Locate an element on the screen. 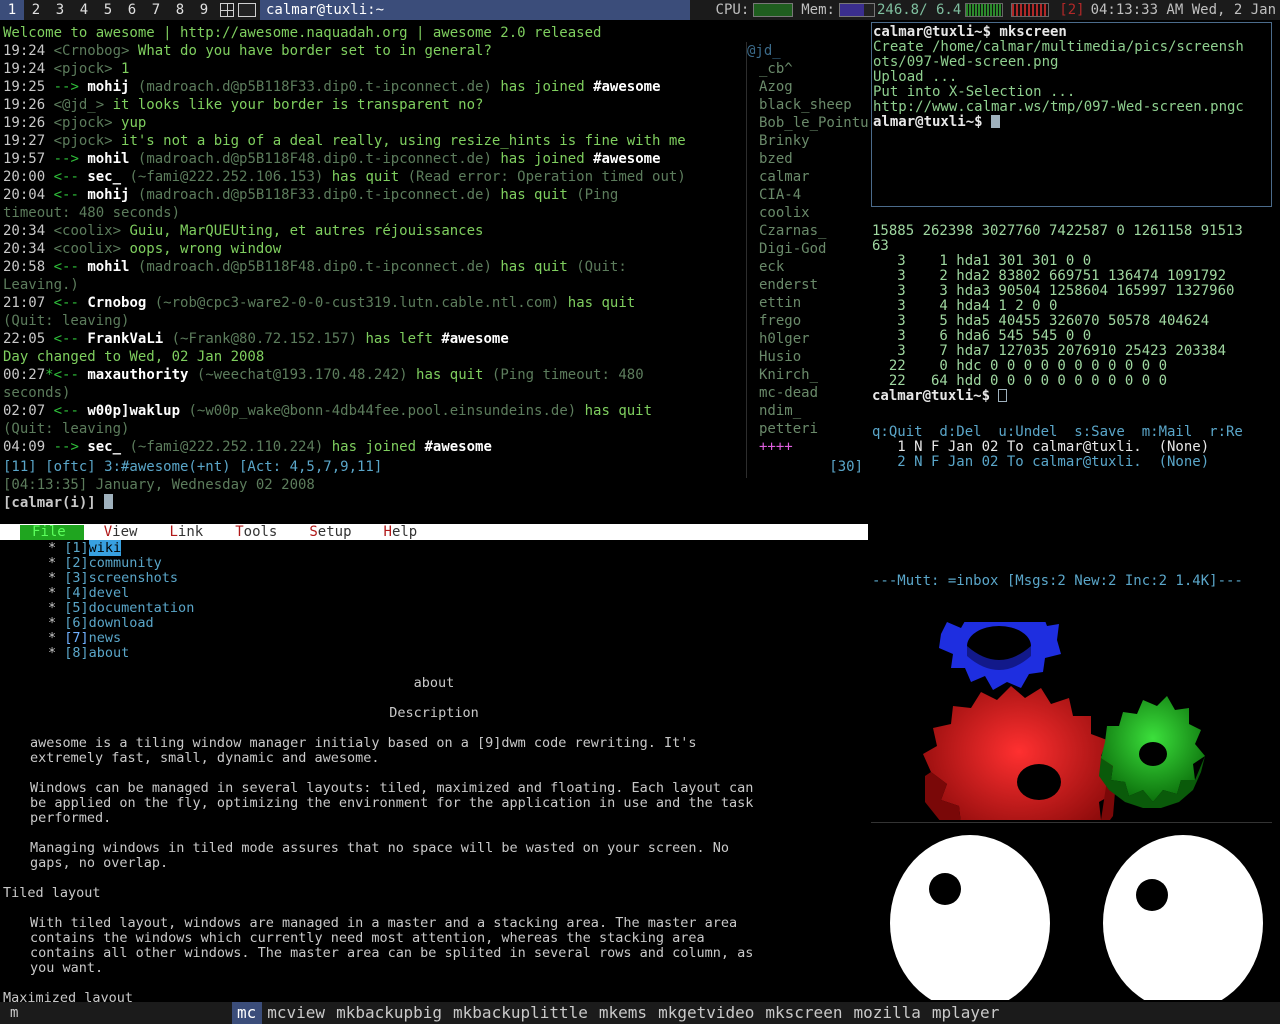 The height and width of the screenshot is (1024, 1280). nick-item: @jd_ is located at coordinates (806, 51).